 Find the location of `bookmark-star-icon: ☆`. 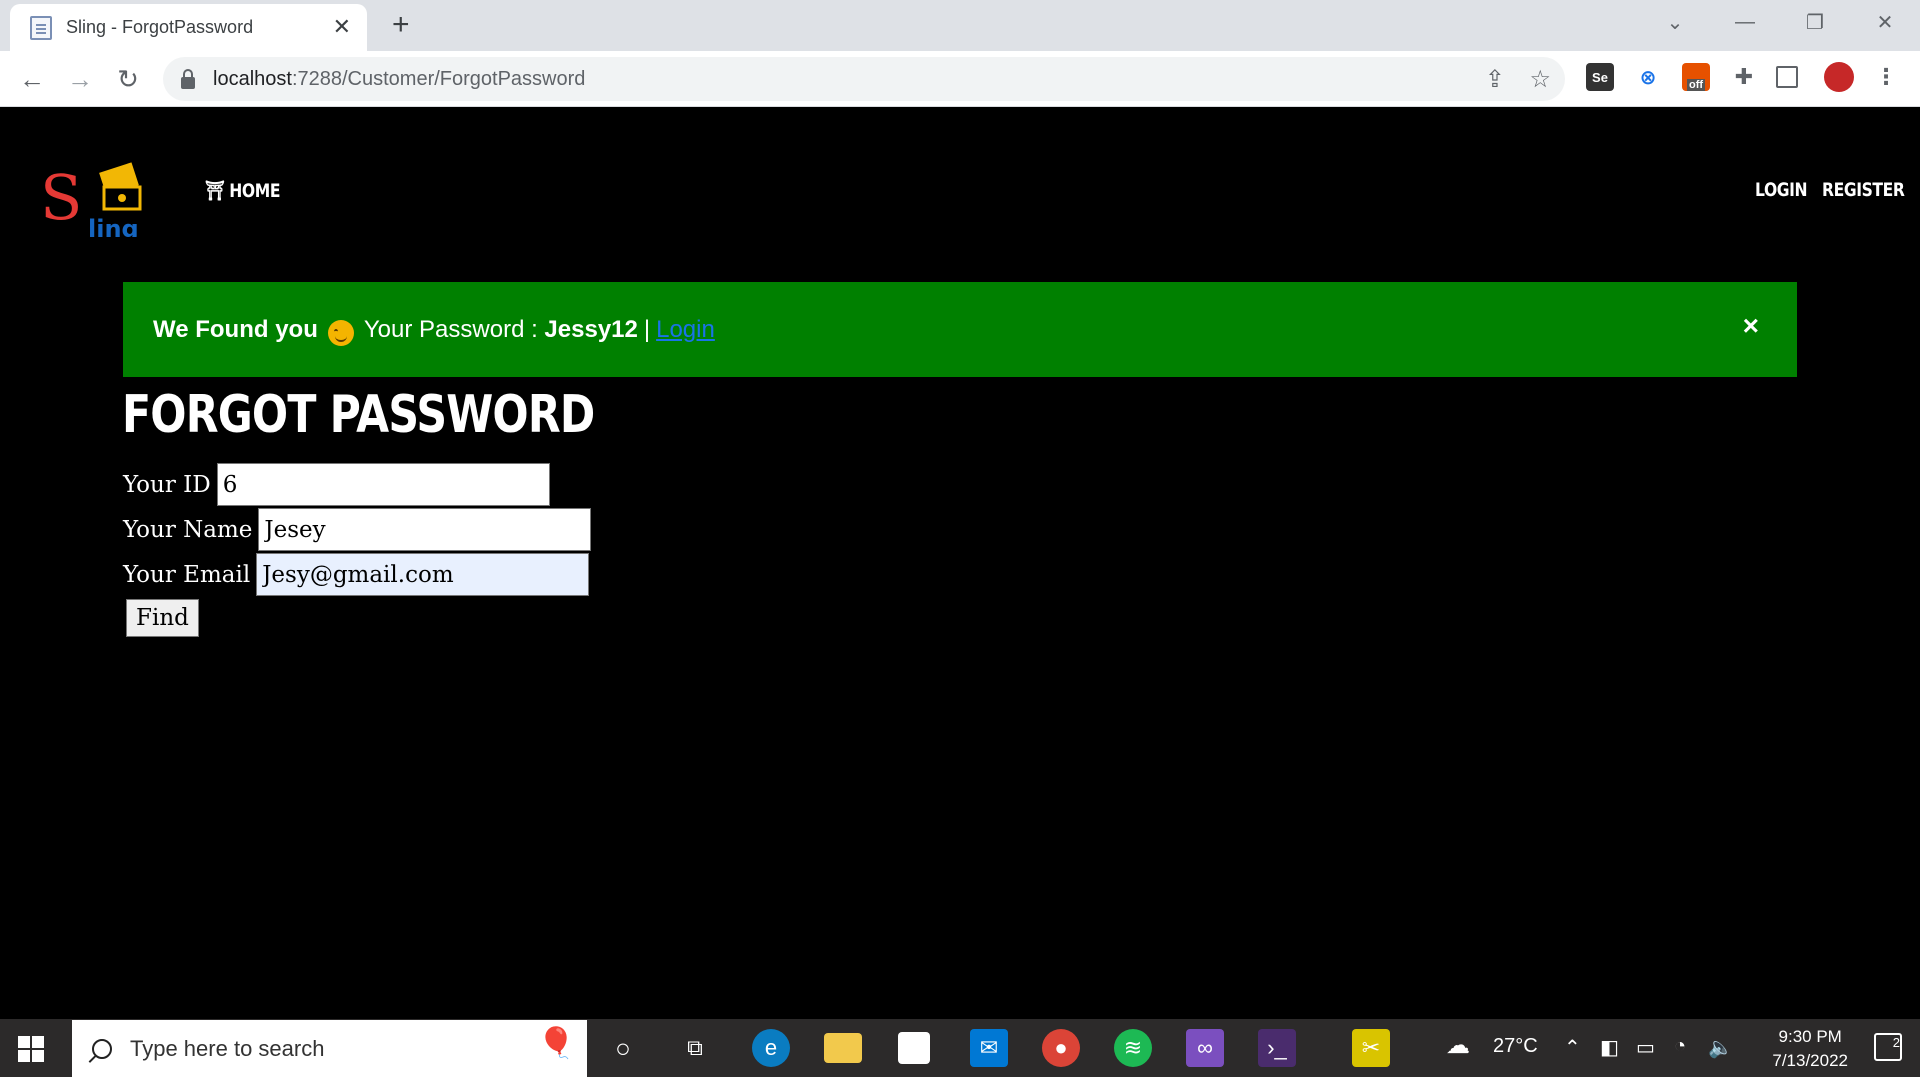

bookmark-star-icon: ☆ is located at coordinates (1540, 79).